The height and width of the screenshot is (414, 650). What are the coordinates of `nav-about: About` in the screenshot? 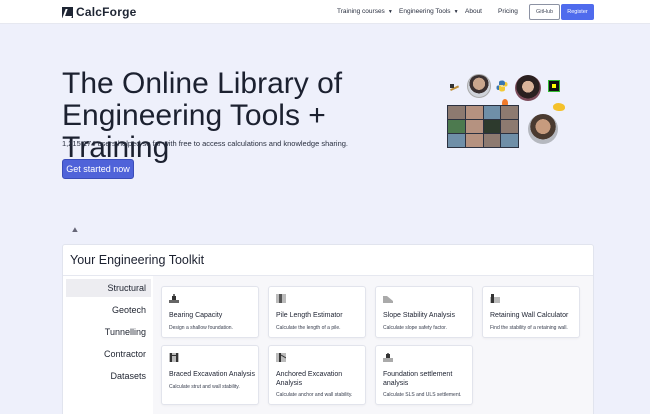 It's located at (473, 11).